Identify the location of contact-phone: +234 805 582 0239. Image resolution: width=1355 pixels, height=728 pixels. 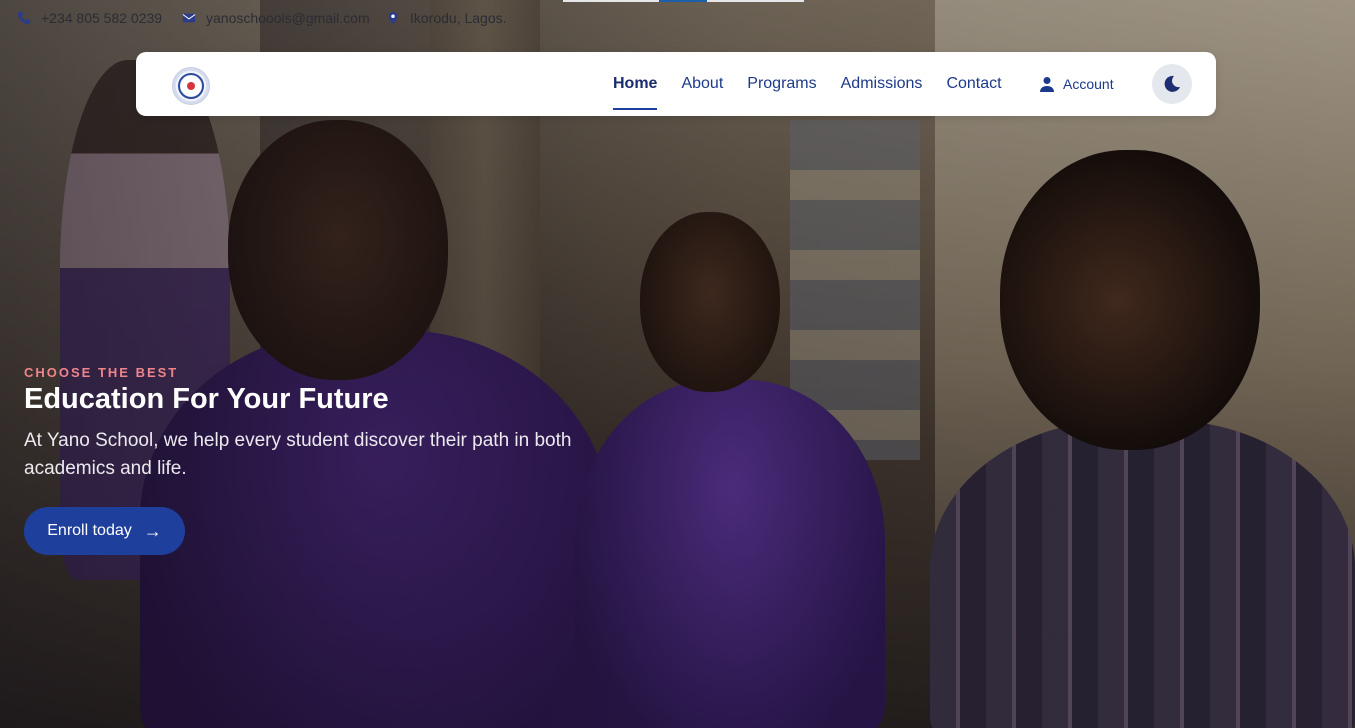
(89, 18).